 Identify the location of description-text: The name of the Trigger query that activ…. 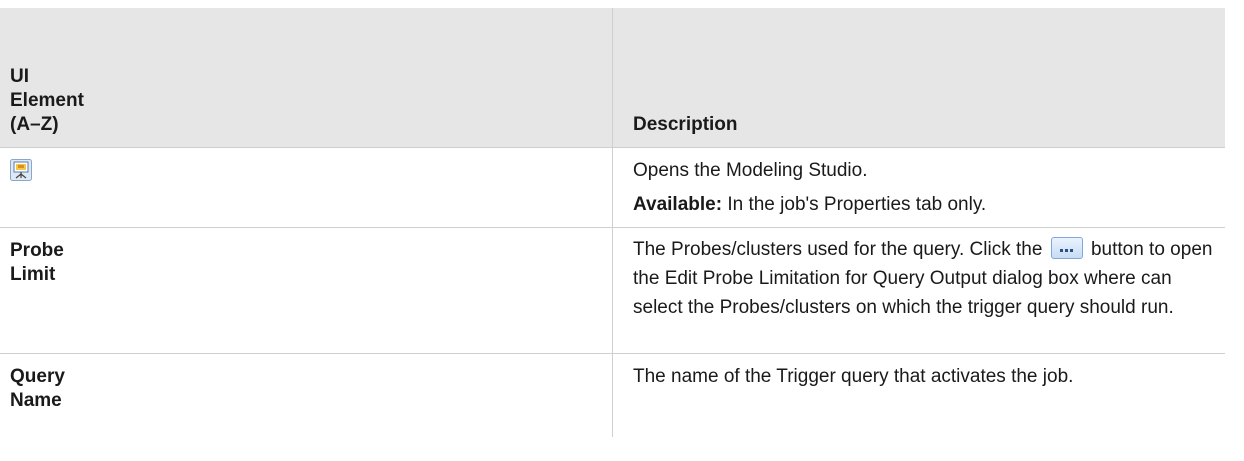
(853, 376).